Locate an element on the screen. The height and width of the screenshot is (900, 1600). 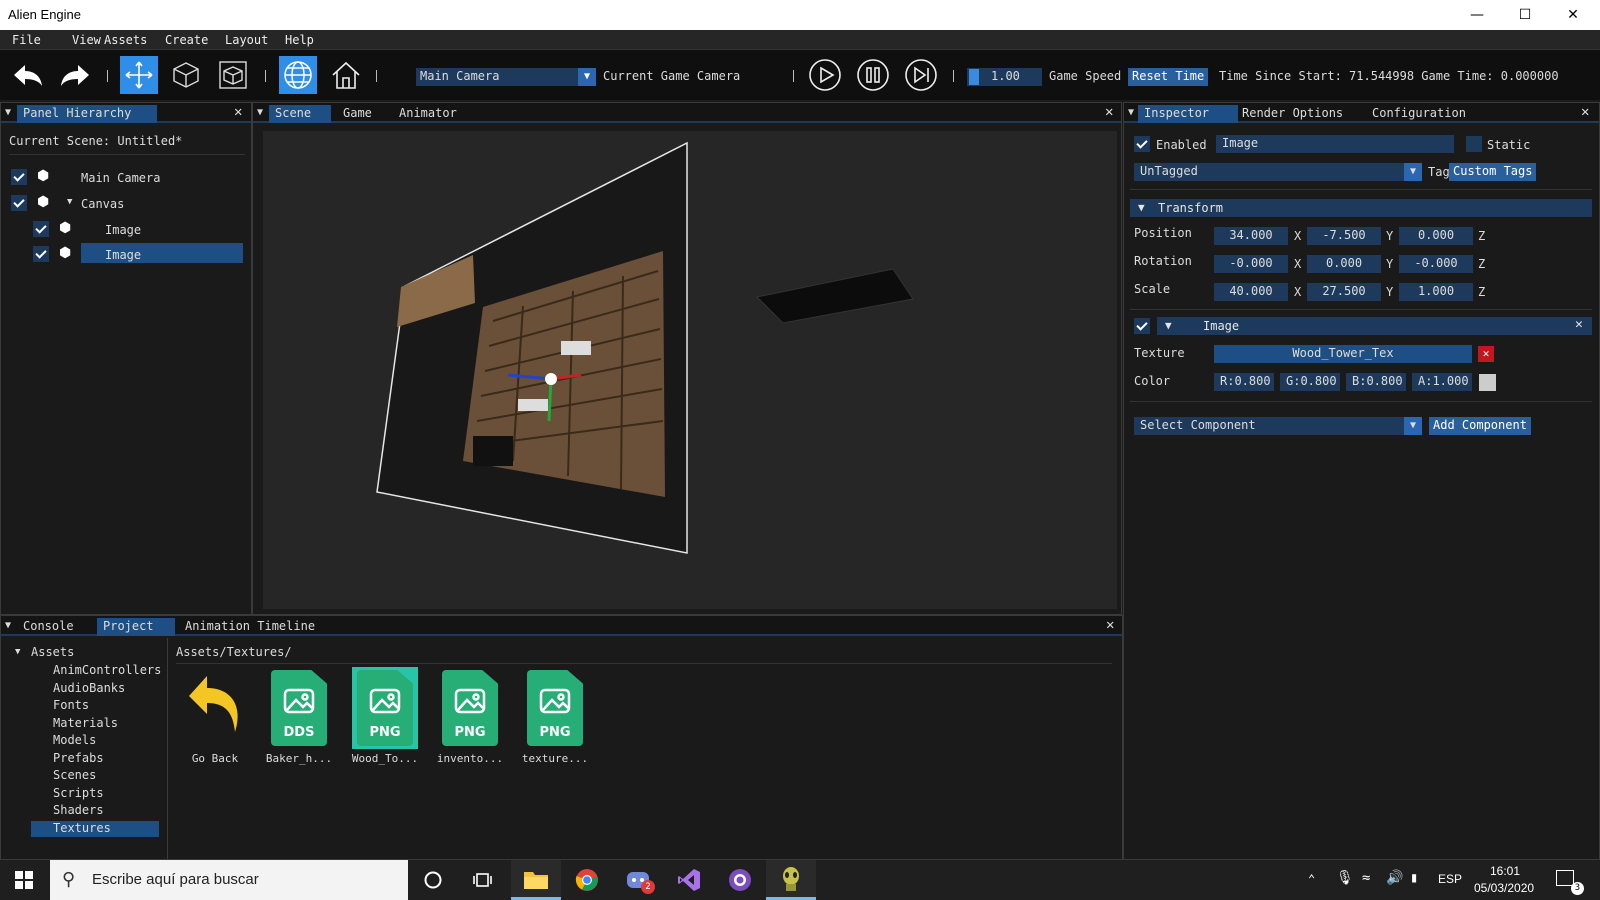
tab-animator: Animator is located at coordinates (428, 114).